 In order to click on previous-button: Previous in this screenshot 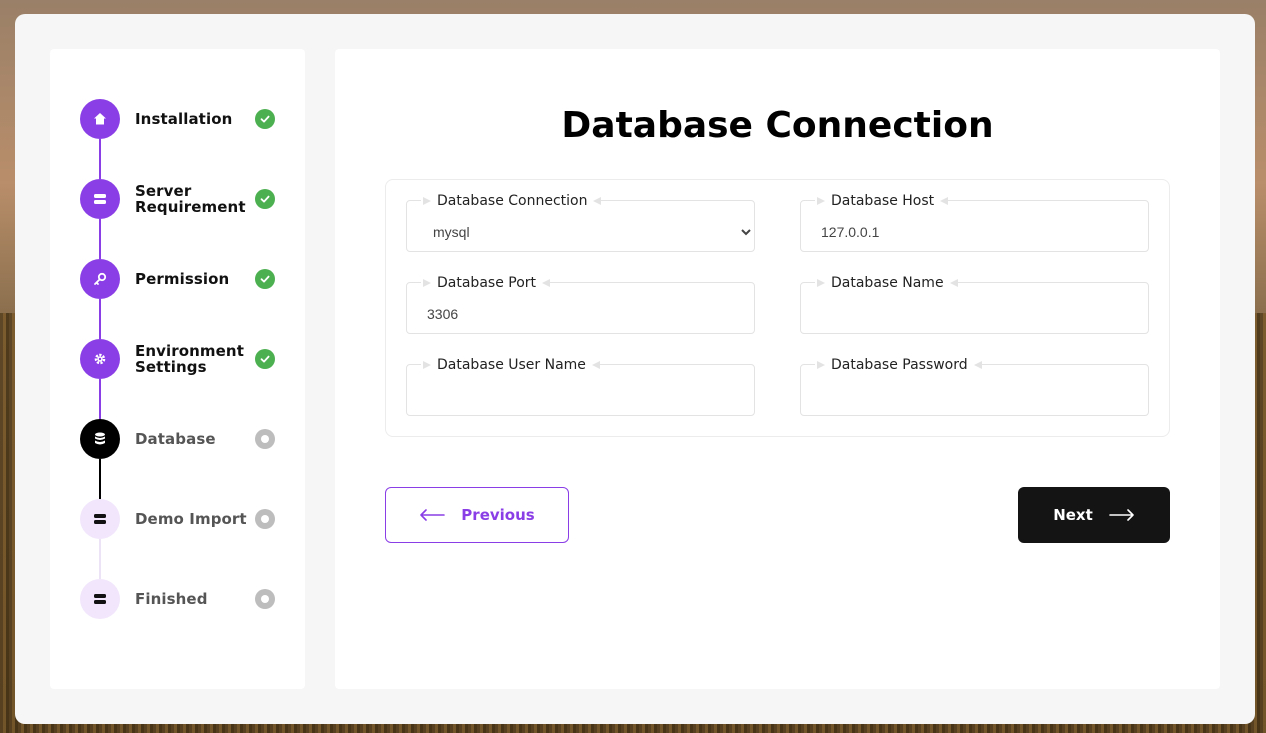, I will do `click(477, 515)`.